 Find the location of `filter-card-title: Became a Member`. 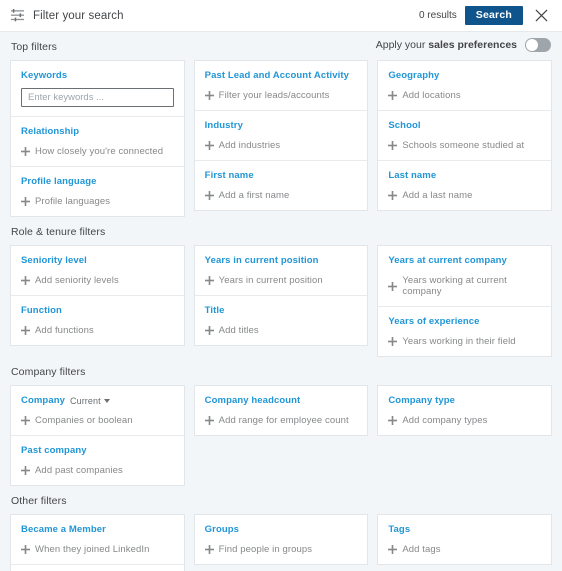

filter-card-title: Became a Member is located at coordinates (97, 529).